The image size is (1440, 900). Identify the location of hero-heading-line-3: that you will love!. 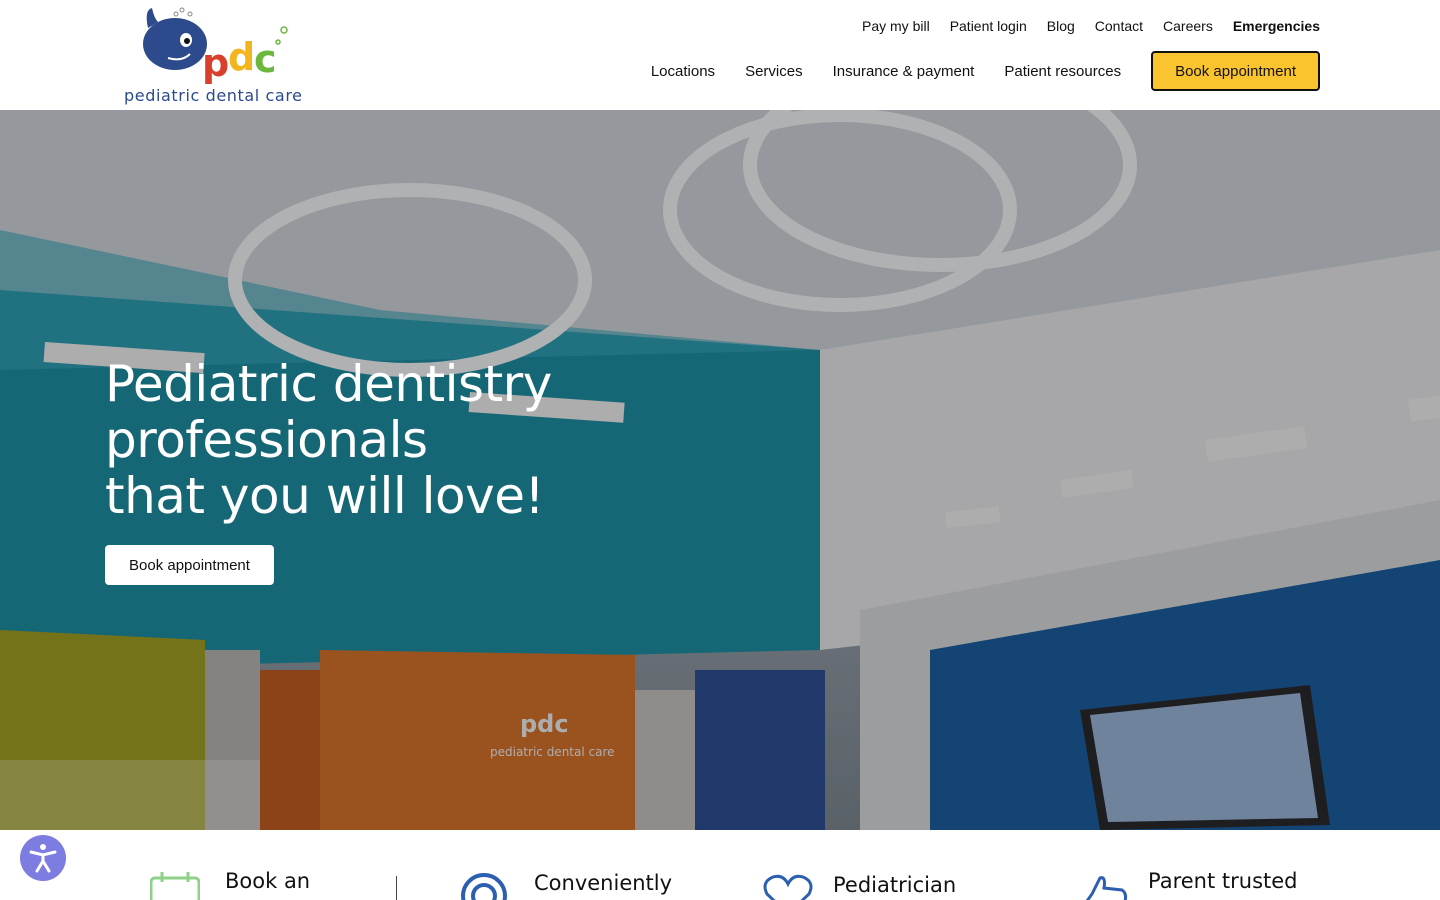
(325, 496).